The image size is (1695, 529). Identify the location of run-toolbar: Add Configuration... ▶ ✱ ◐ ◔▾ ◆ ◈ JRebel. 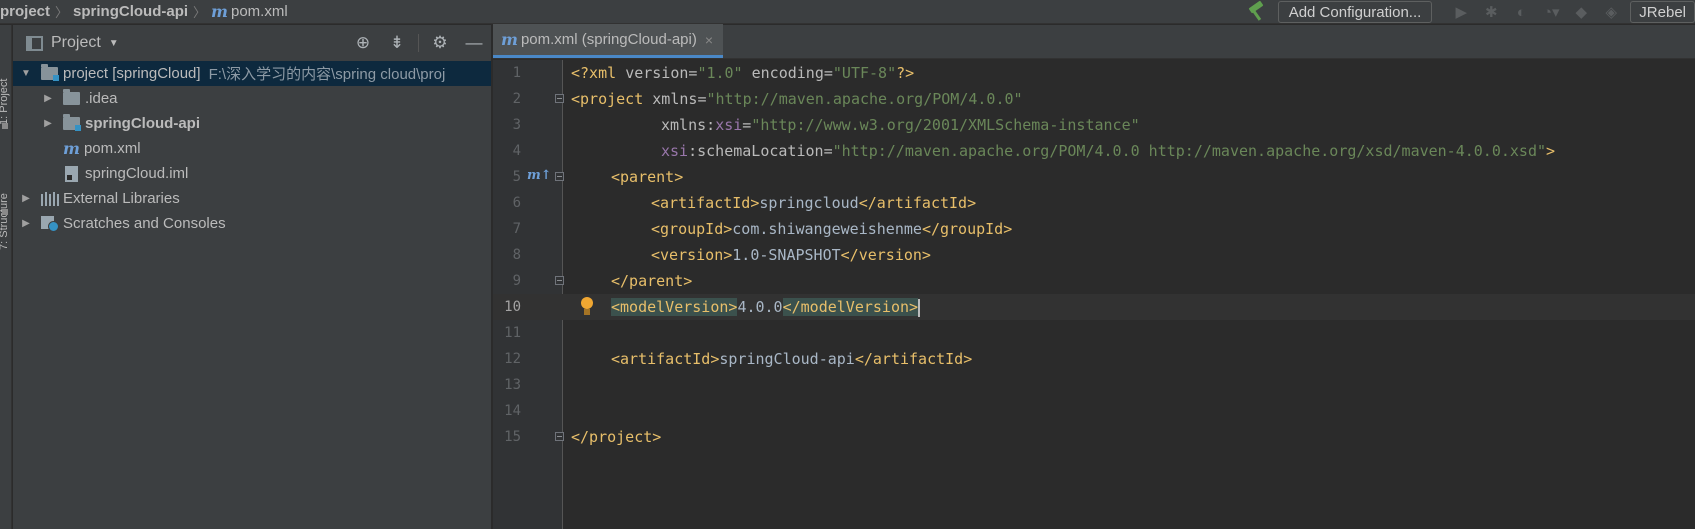
(1470, 12).